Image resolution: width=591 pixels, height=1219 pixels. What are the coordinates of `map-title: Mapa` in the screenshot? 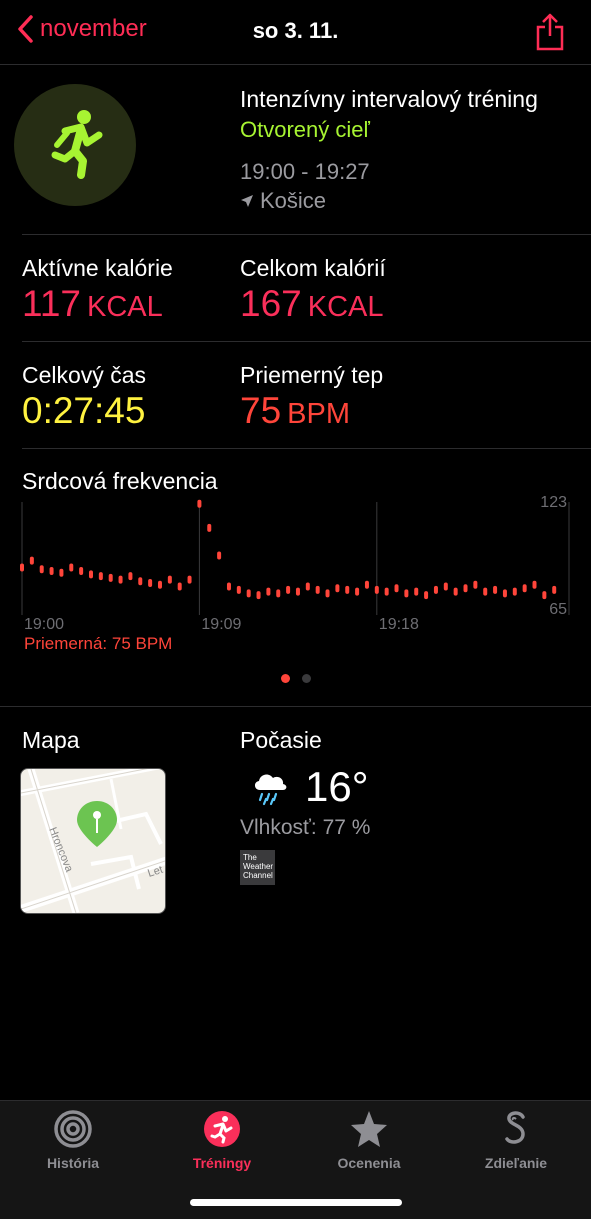 It's located at (51, 740).